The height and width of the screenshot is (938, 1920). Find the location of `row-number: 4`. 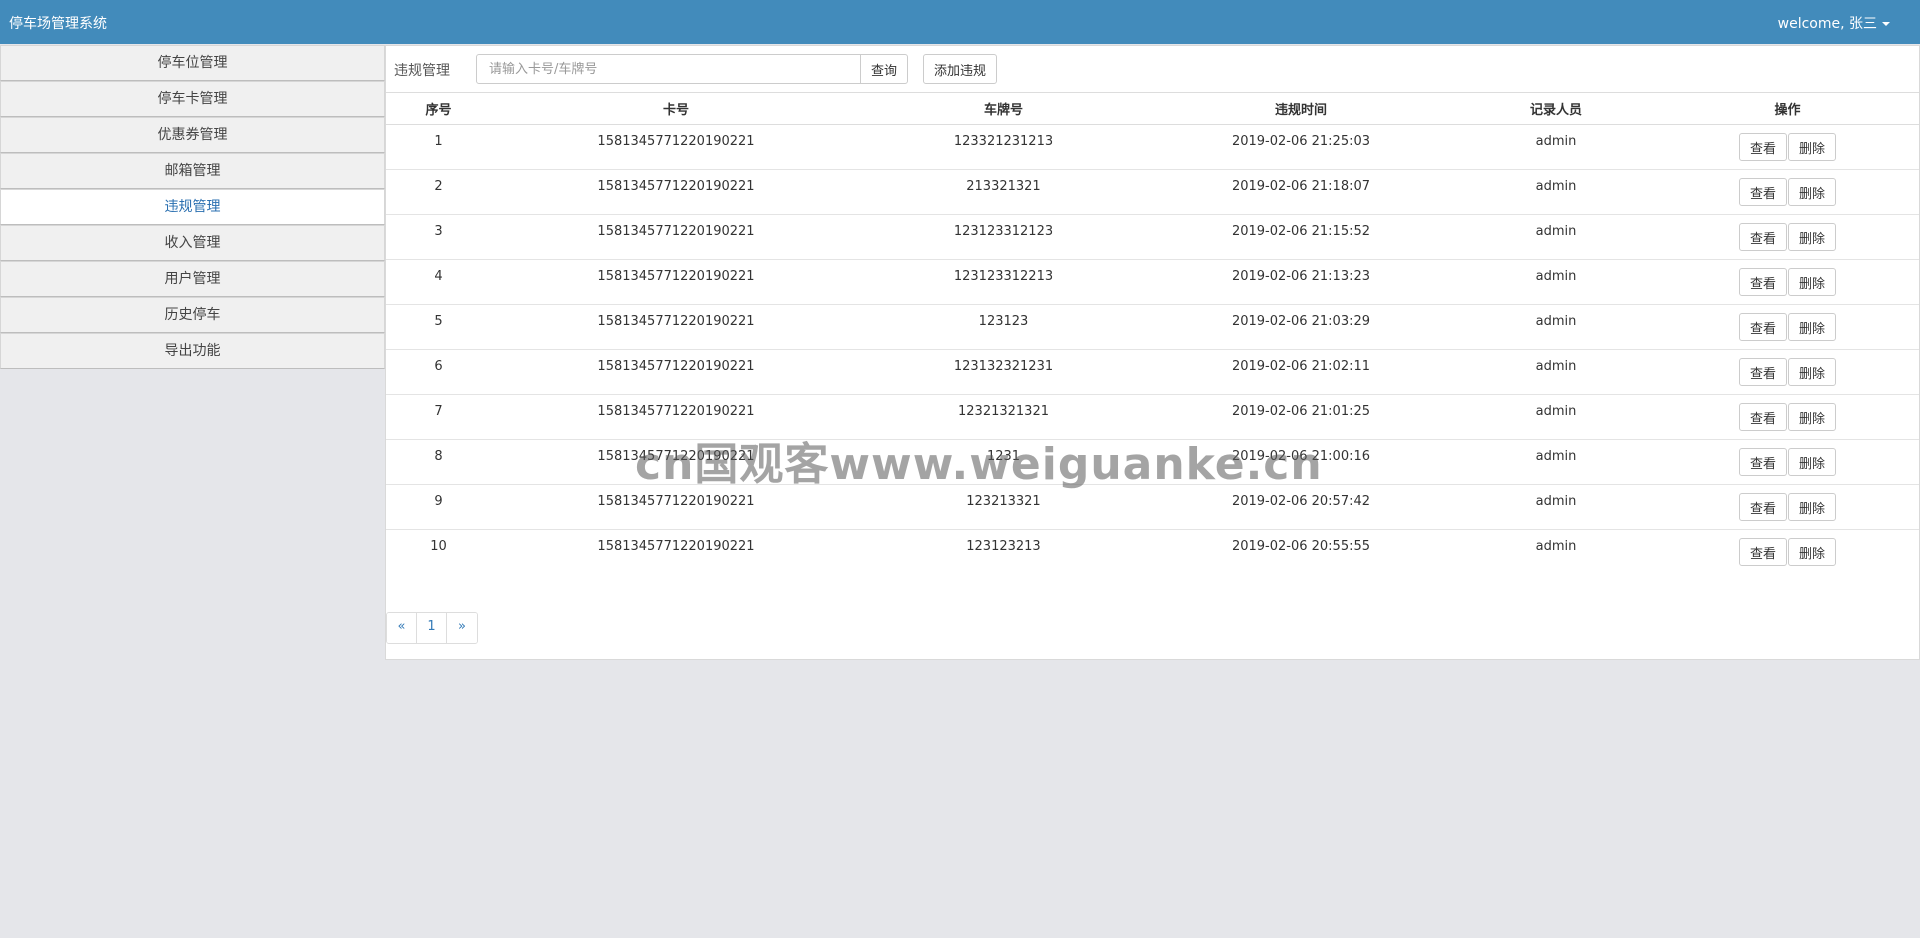

row-number: 4 is located at coordinates (438, 282).